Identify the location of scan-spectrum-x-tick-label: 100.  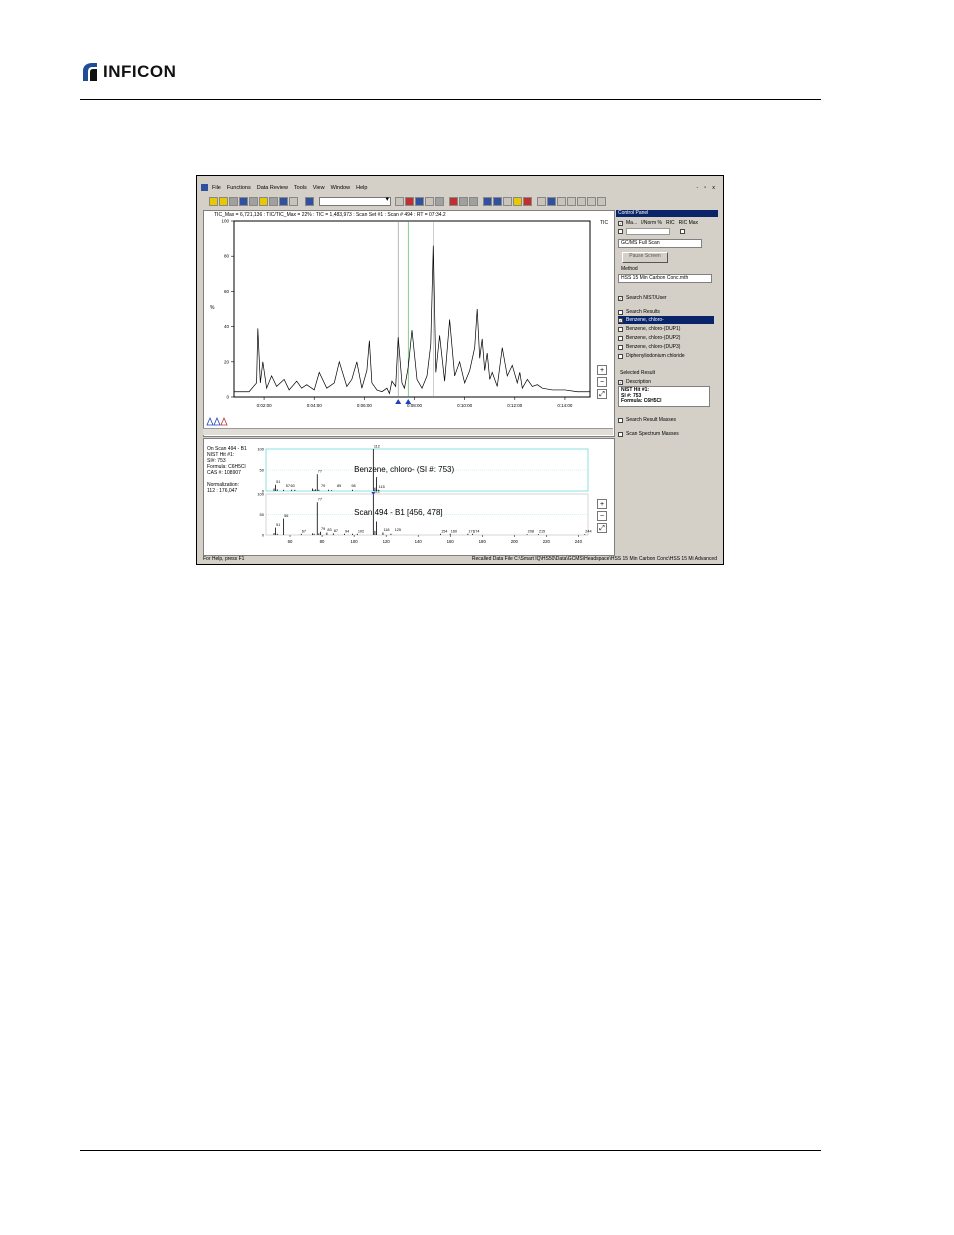
(355, 541).